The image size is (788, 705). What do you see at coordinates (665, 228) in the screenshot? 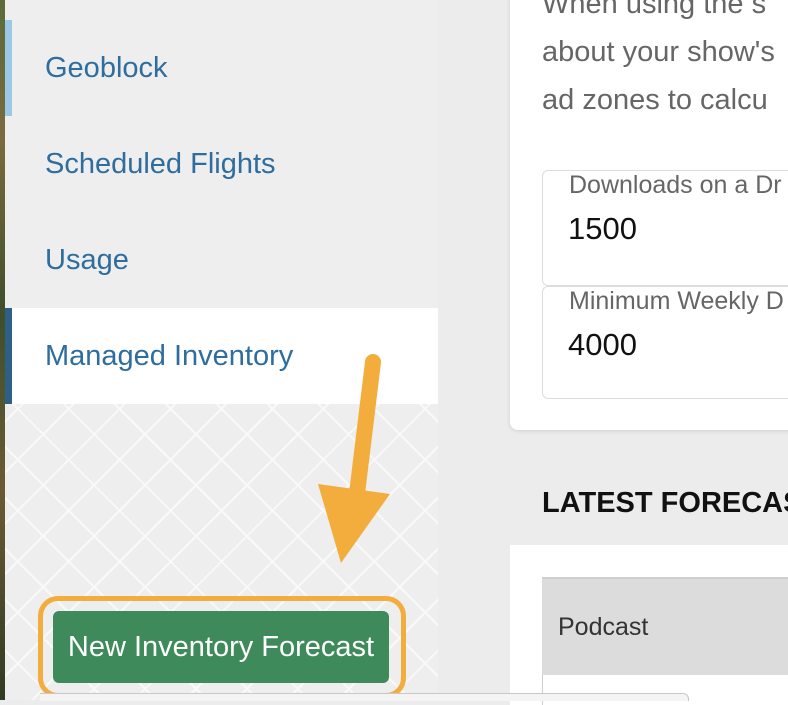
I see `downloads-field: Downloads on a Dr 1500` at bounding box center [665, 228].